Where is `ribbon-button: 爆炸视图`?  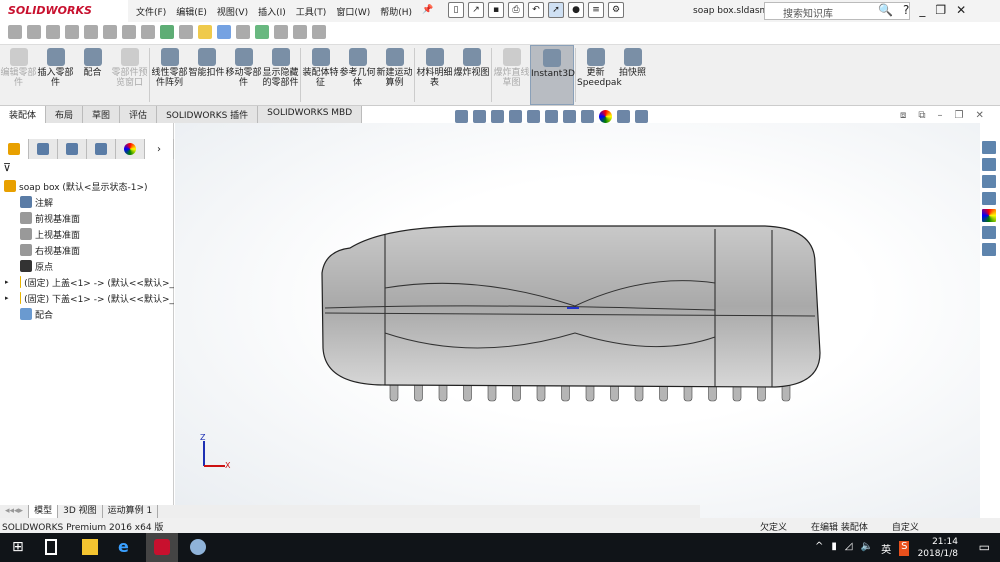
ribbon-button: 爆炸视图 is located at coordinates (471, 75).